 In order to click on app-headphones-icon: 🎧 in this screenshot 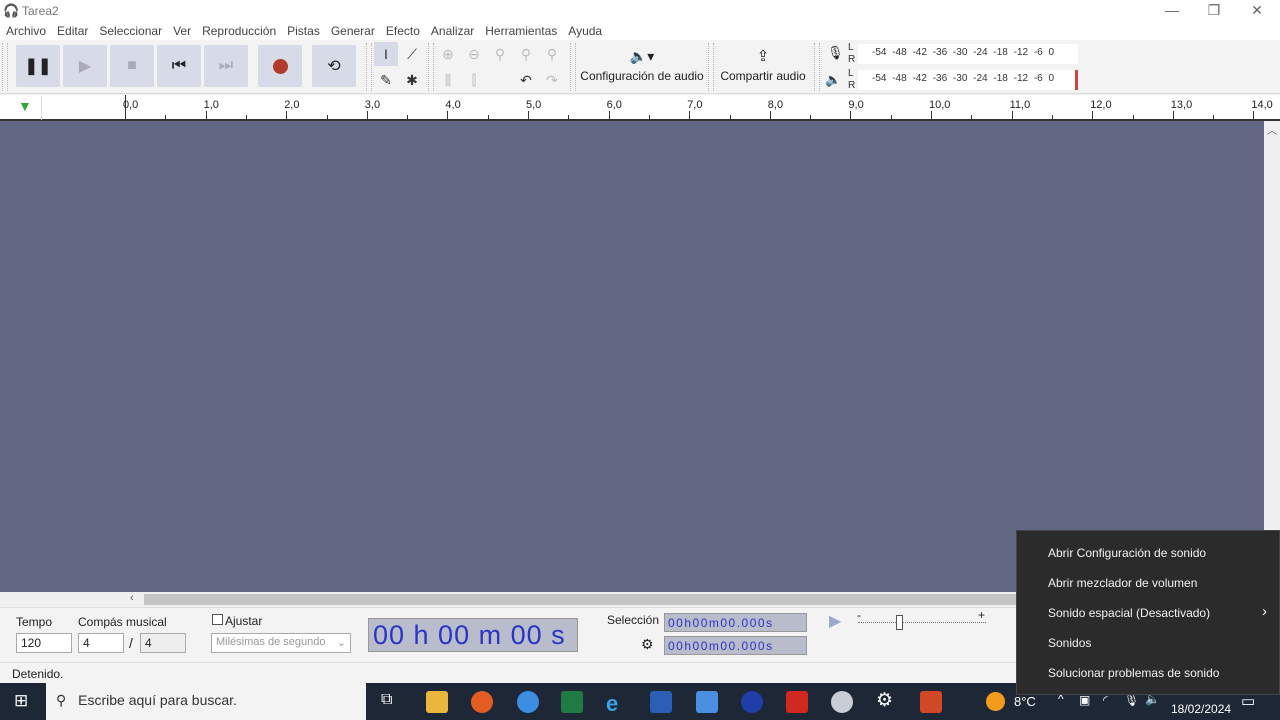, I will do `click(11, 10)`.